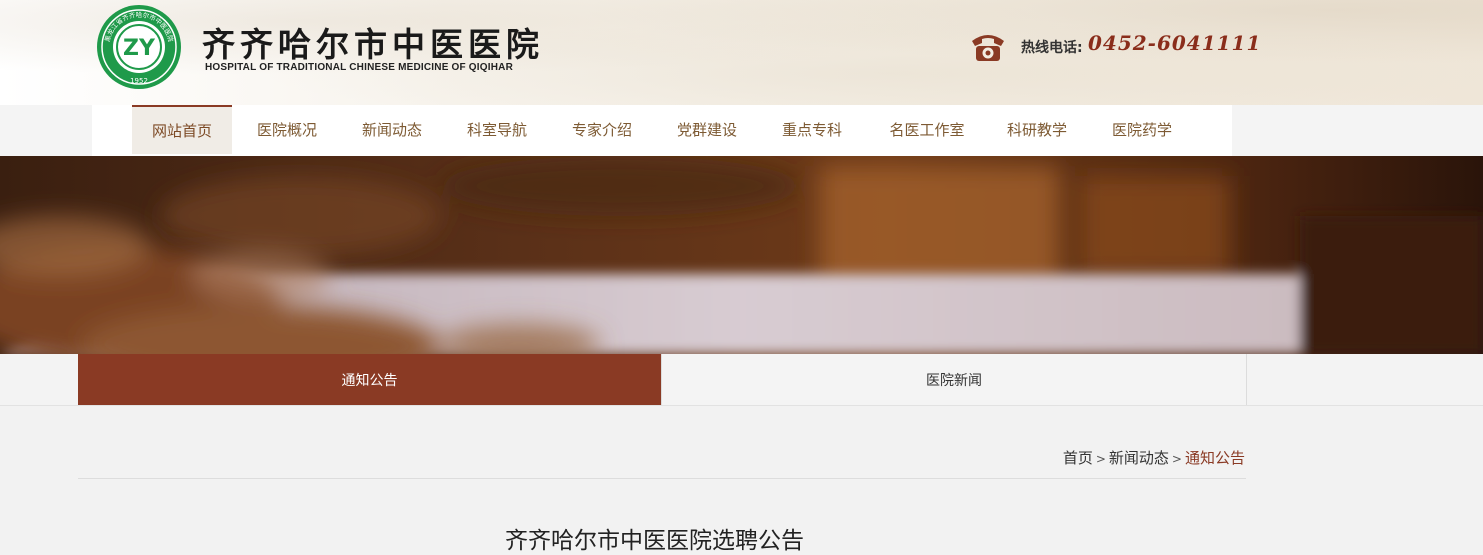 This screenshot has height=555, width=1483. I want to click on breadcrumb-current: 通知公告, so click(1215, 458).